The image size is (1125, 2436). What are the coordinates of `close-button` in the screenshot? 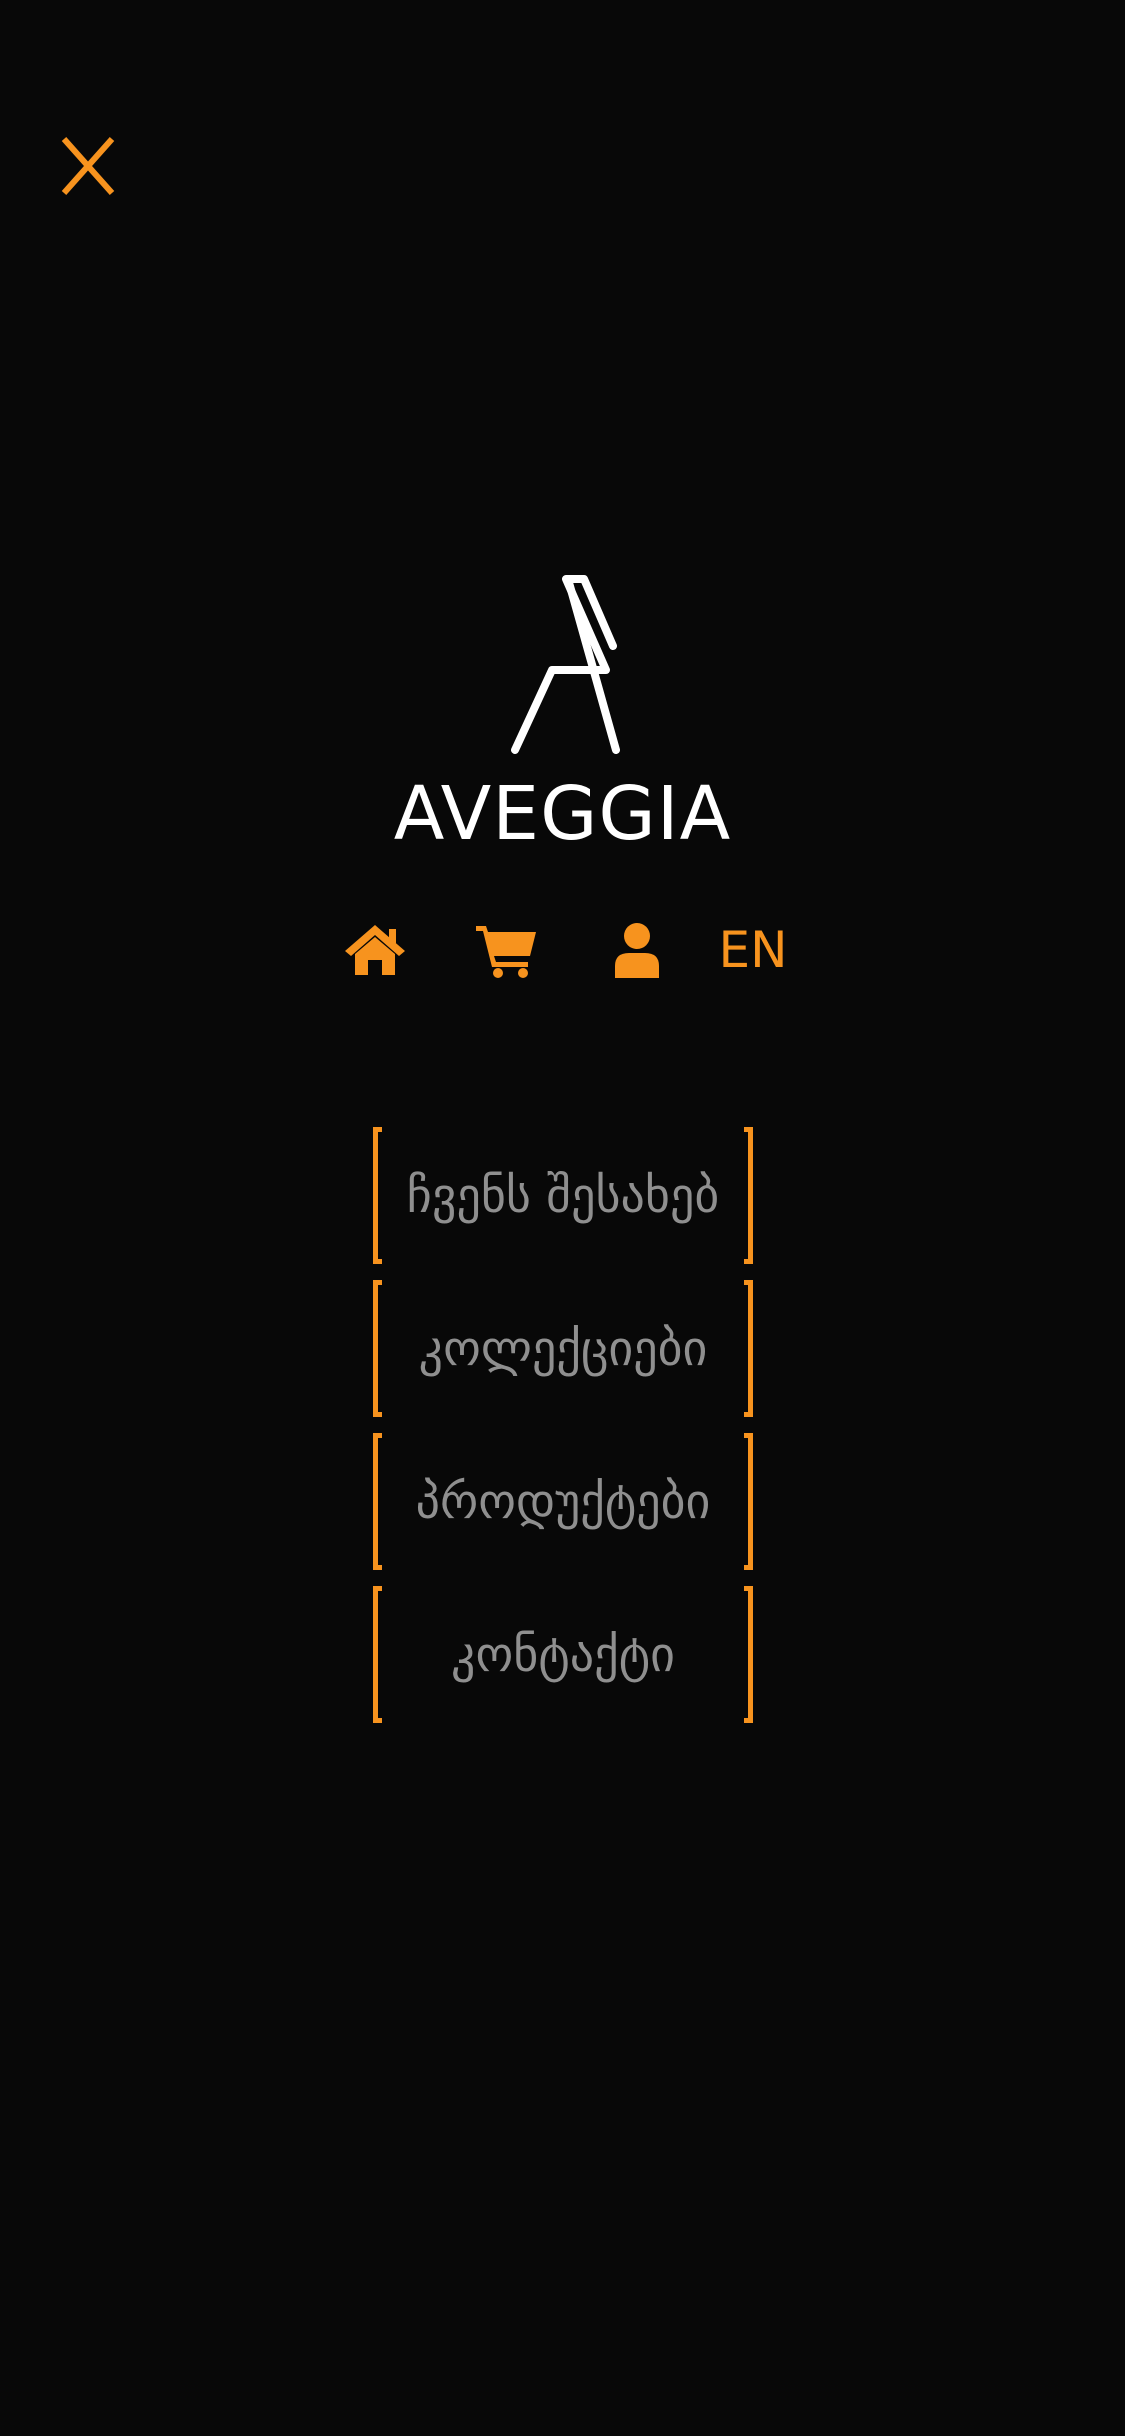 It's located at (88, 166).